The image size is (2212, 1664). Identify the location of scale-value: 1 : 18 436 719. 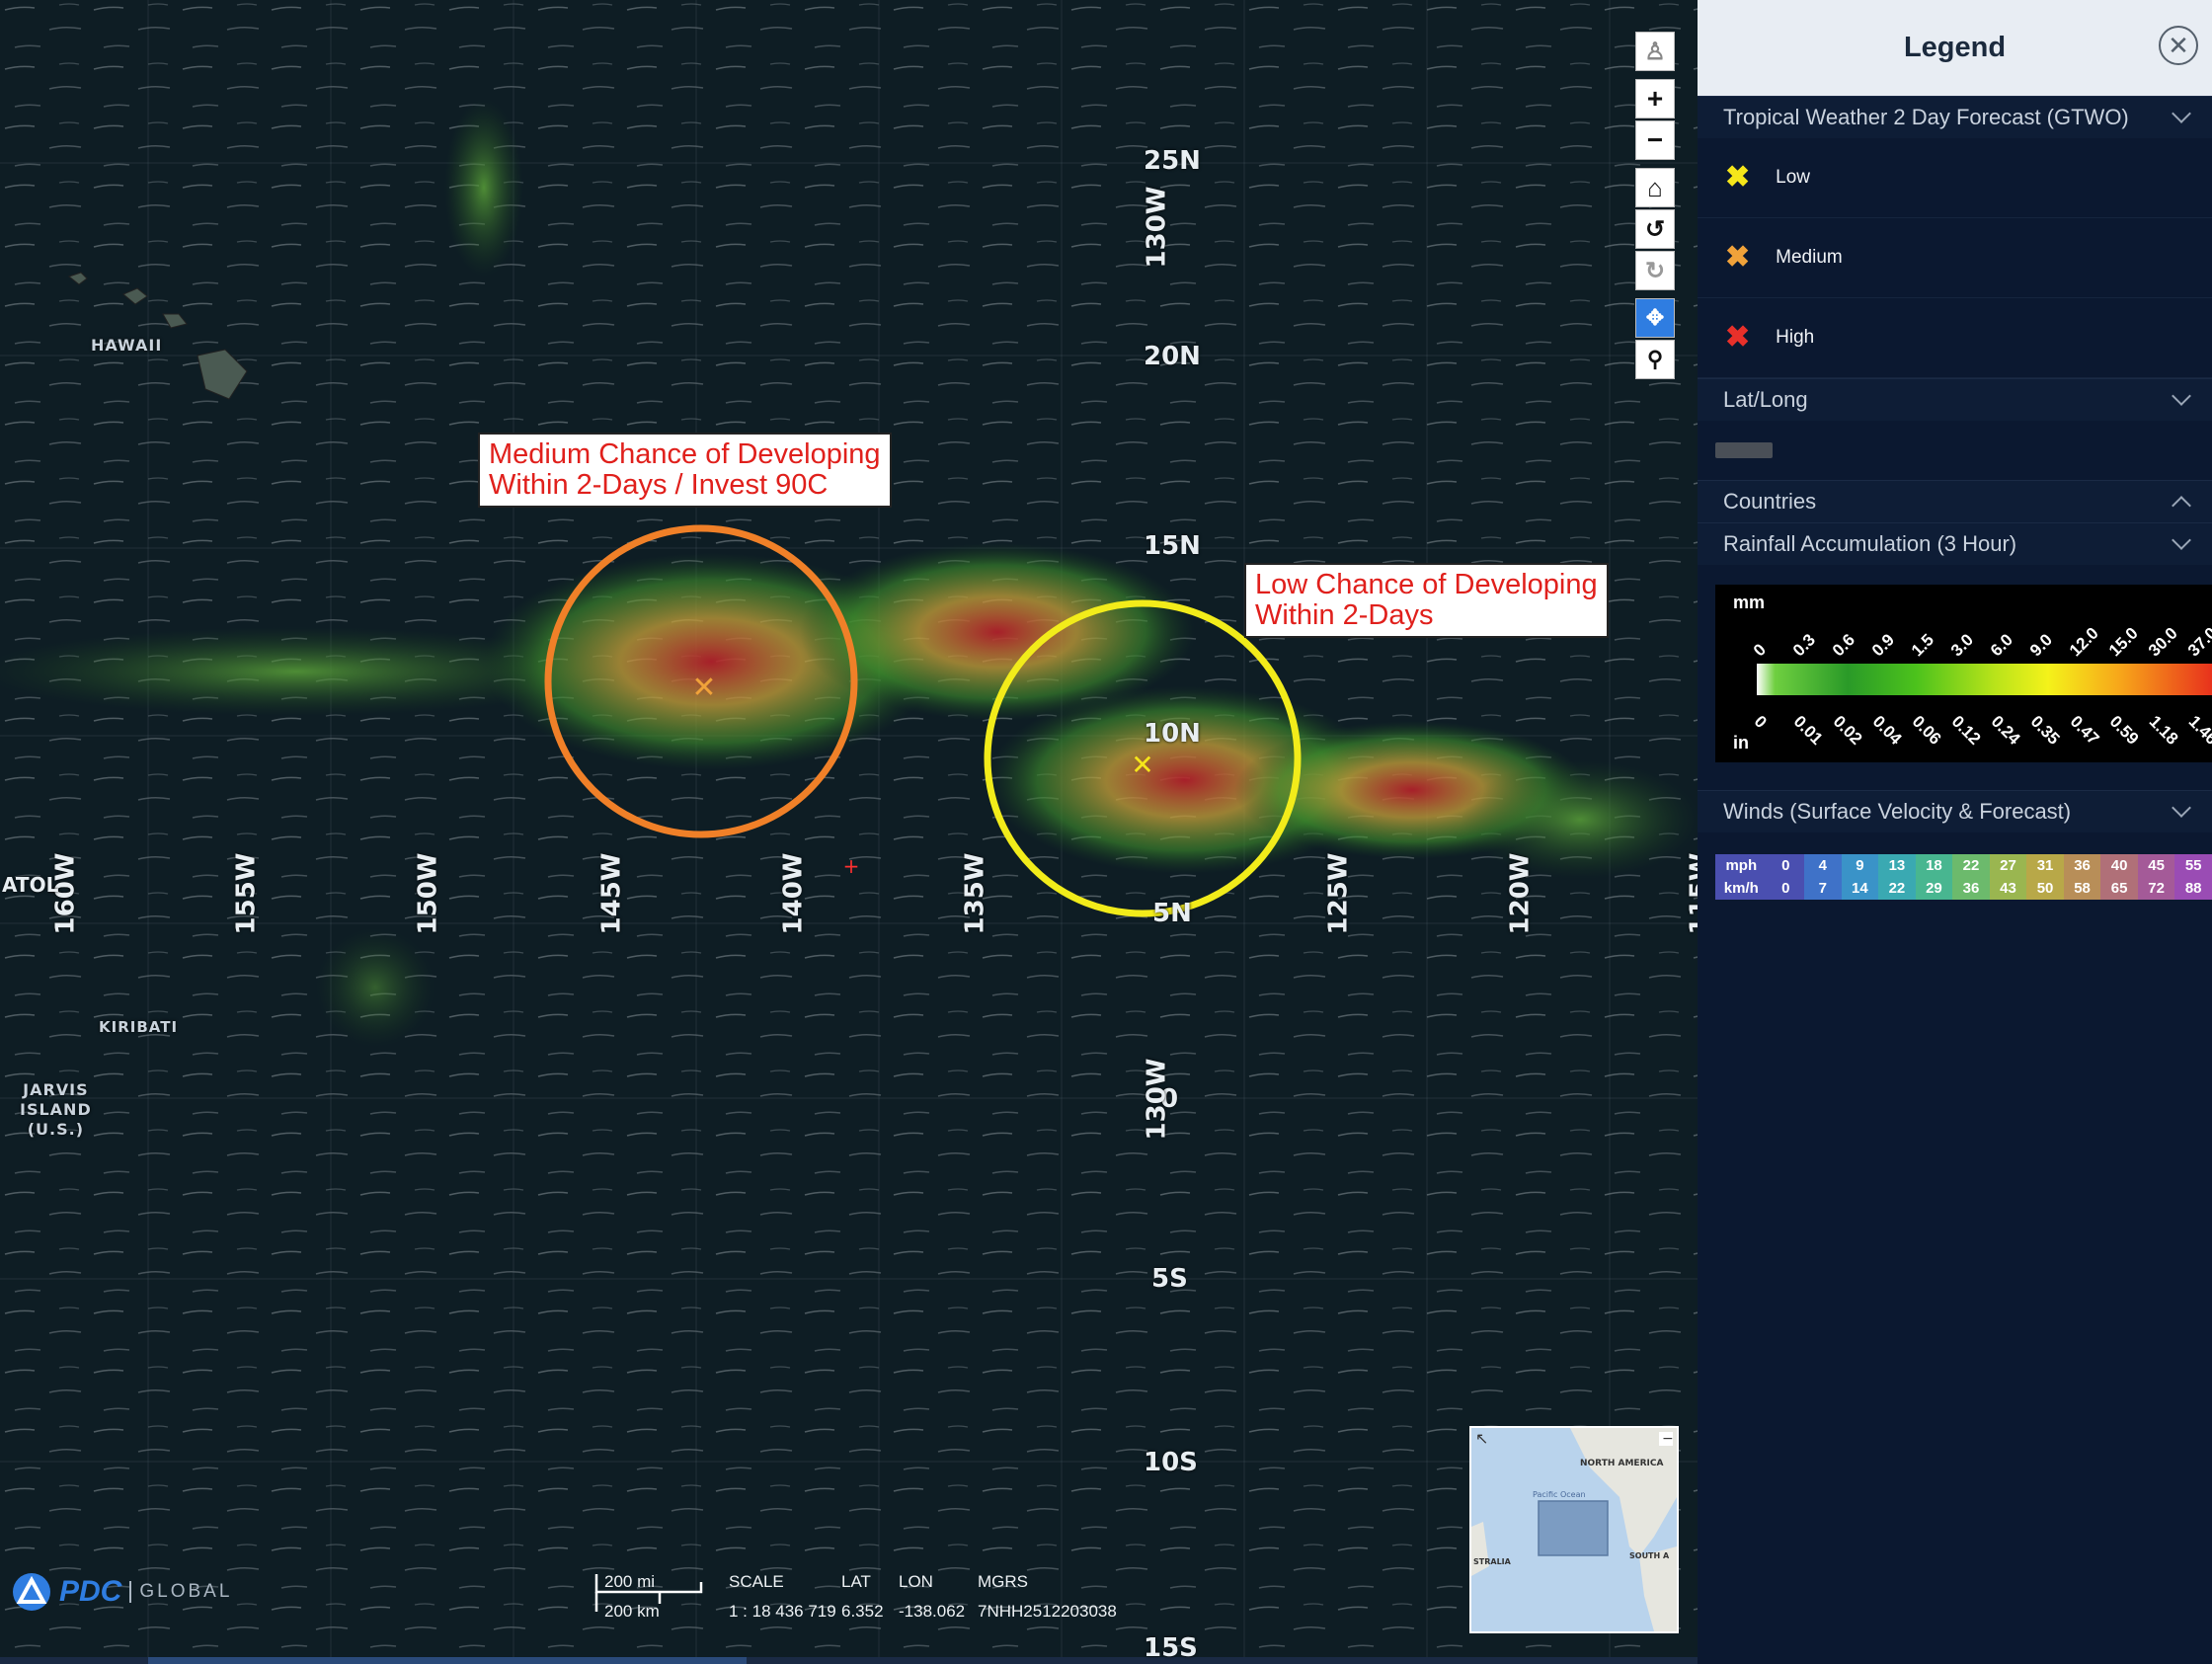
(783, 1611).